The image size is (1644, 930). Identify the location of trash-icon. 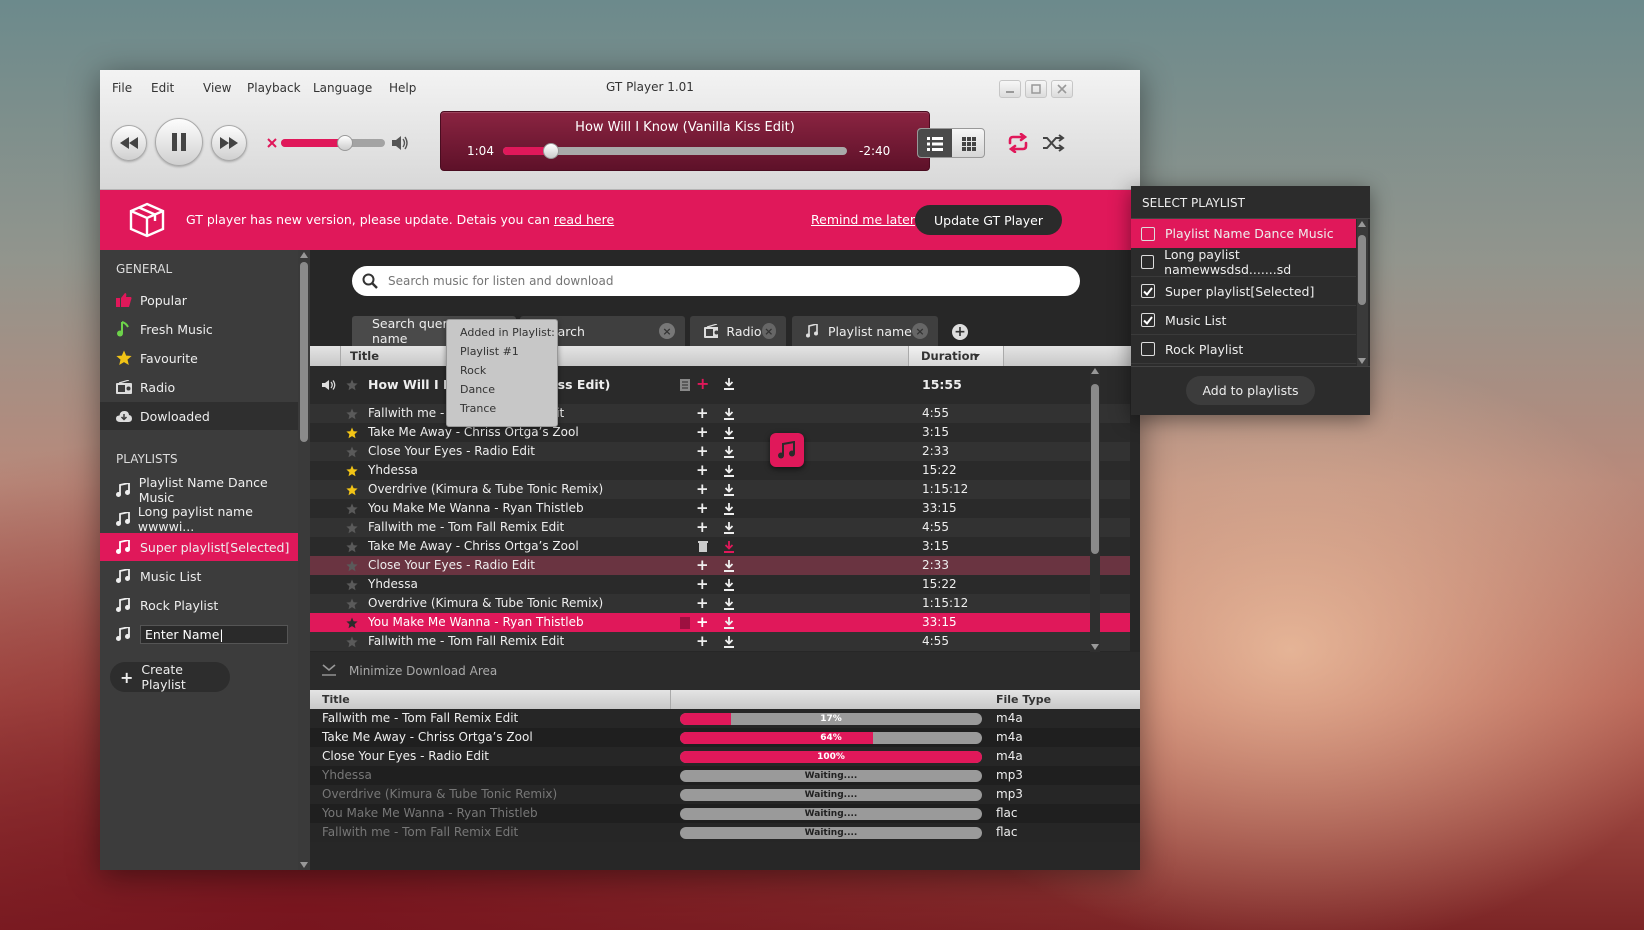
(703, 546).